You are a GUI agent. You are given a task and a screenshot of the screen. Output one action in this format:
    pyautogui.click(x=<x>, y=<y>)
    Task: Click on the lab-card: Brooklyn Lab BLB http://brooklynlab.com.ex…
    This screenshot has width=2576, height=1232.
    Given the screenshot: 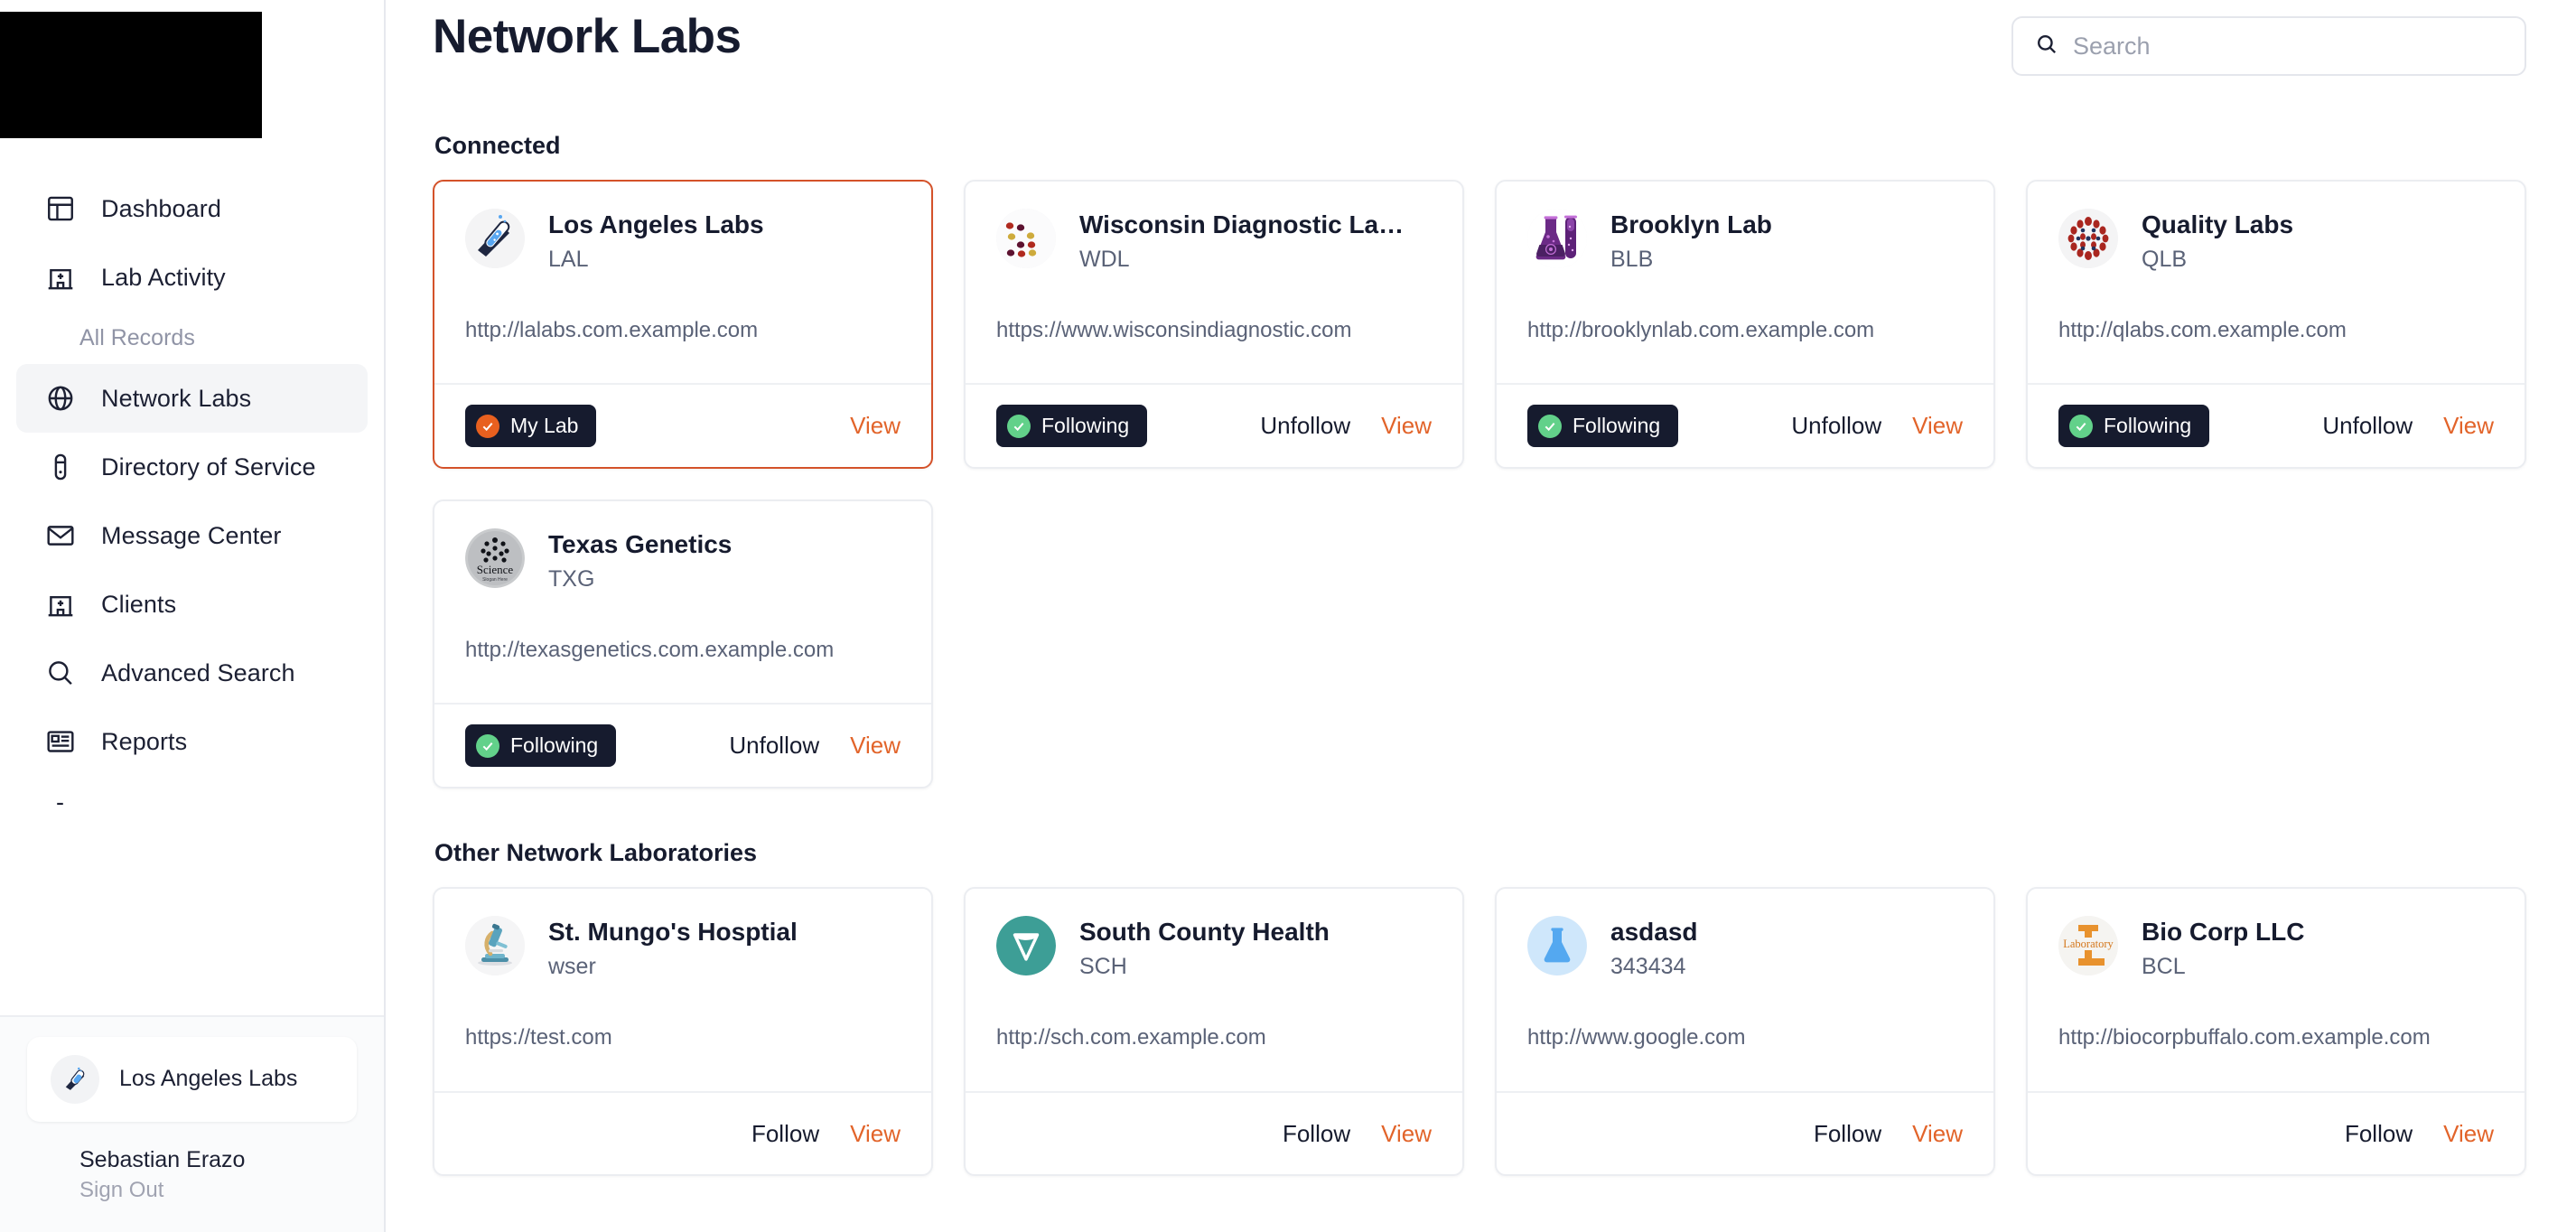 What is the action you would take?
    pyautogui.click(x=1745, y=324)
    